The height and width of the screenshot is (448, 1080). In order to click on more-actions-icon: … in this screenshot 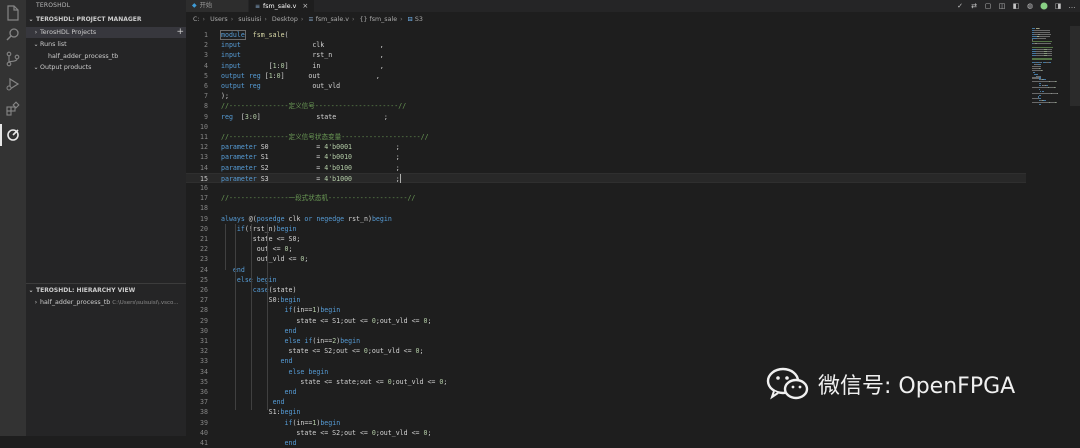, I will do `click(1072, 6)`.